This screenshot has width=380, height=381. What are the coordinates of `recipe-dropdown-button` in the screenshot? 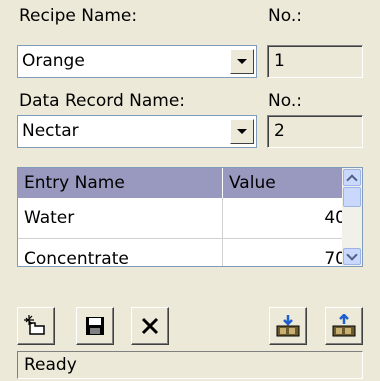 It's located at (242, 61).